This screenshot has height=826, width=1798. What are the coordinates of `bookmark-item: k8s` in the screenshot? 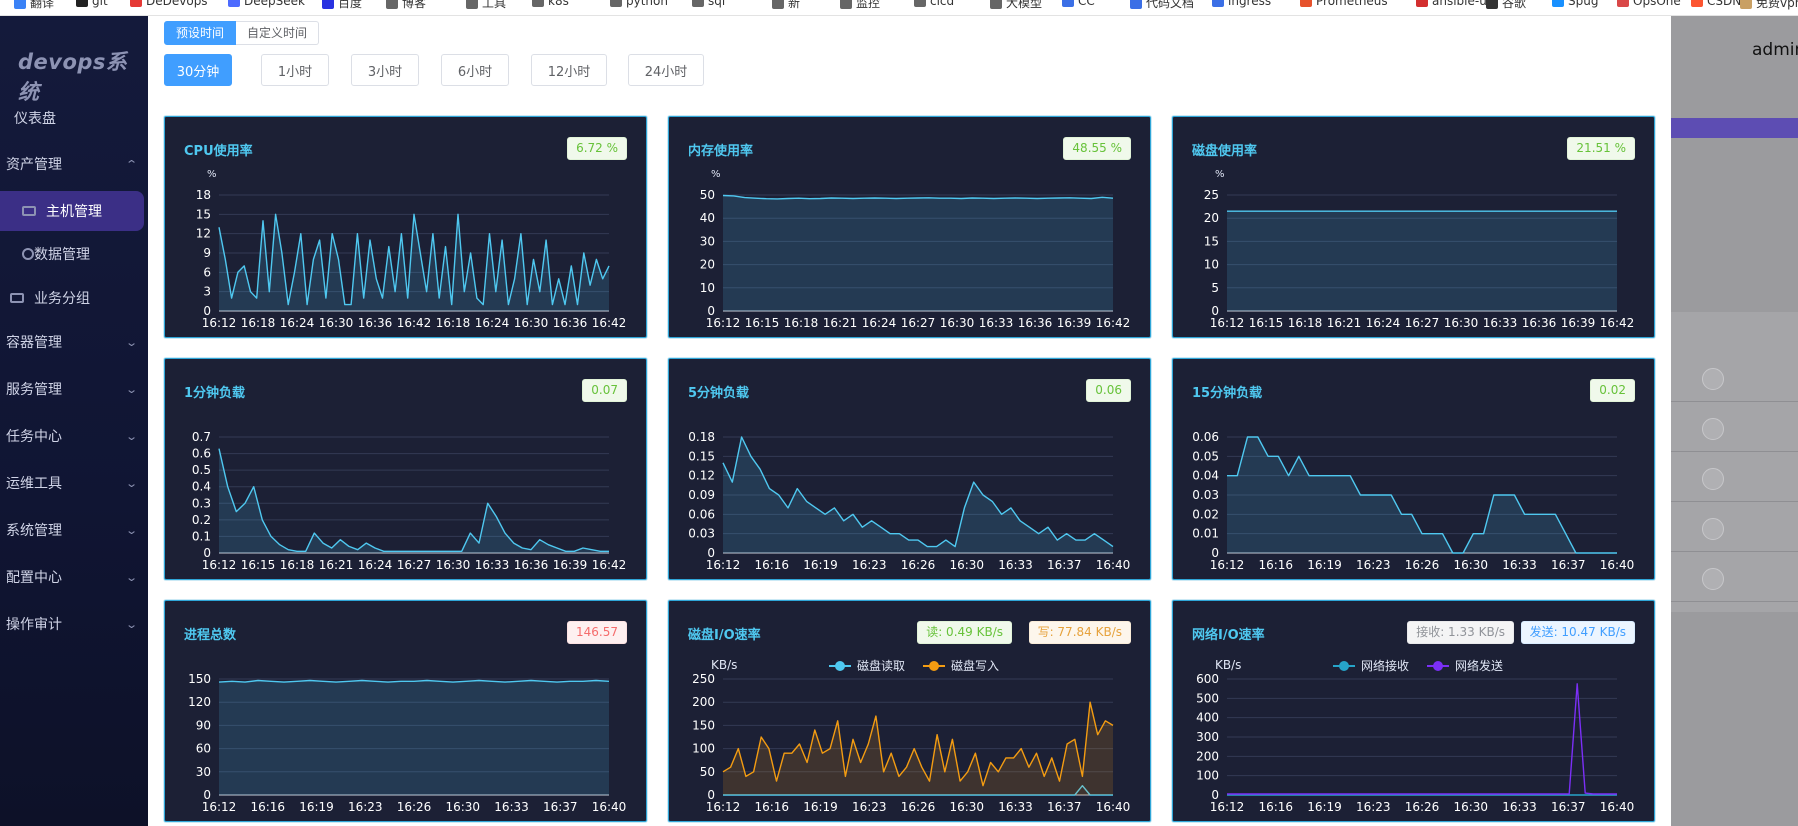 It's located at (550, 4).